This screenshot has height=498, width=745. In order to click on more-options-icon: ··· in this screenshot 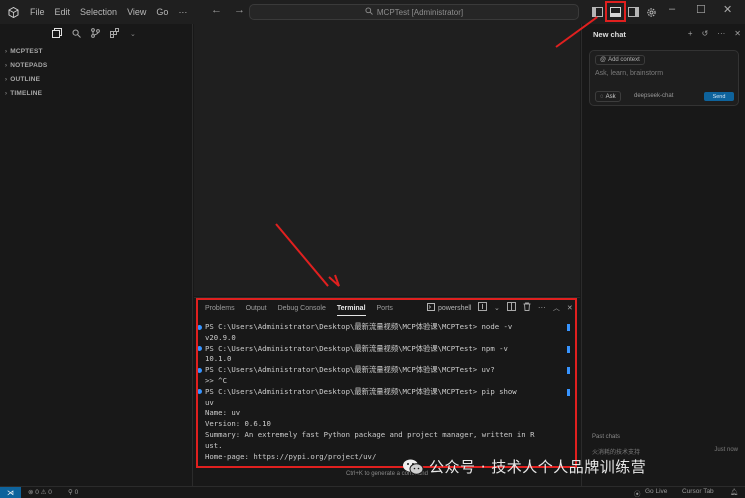, I will do `click(721, 33)`.